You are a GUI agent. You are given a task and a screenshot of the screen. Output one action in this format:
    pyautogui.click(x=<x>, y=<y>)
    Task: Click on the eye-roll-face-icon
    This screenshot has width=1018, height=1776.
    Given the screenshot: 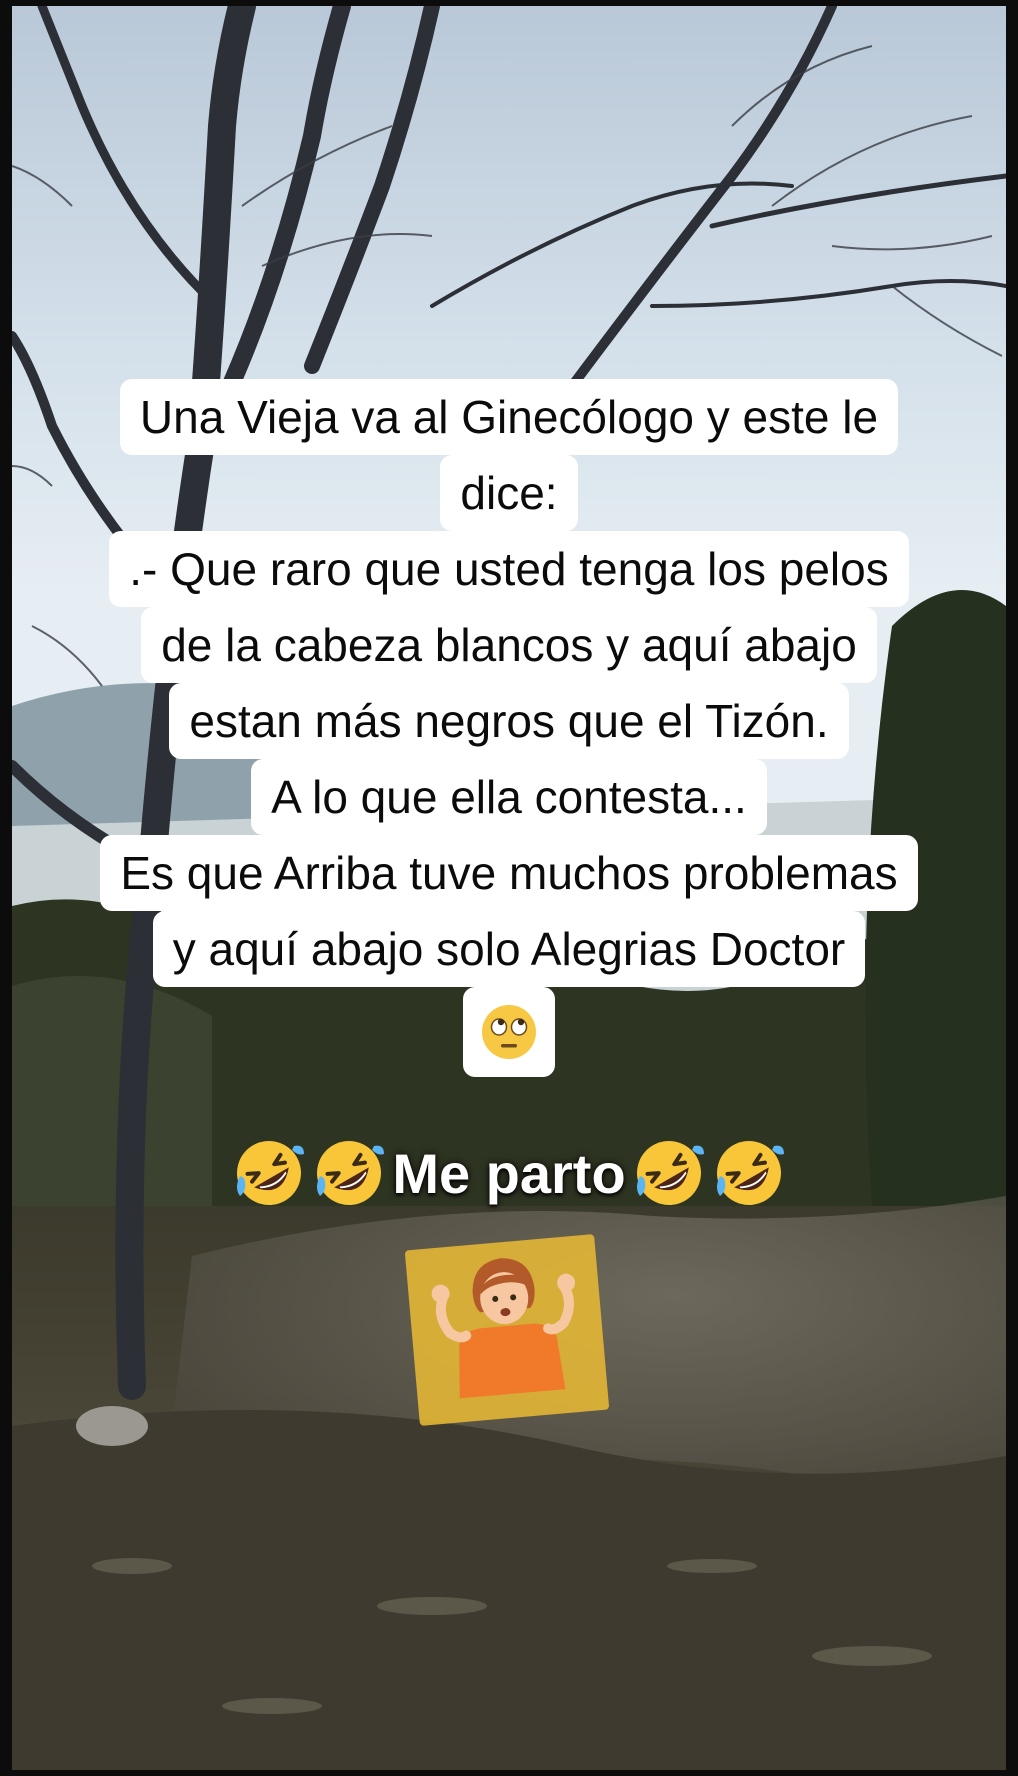 What is the action you would take?
    pyautogui.click(x=509, y=1032)
    